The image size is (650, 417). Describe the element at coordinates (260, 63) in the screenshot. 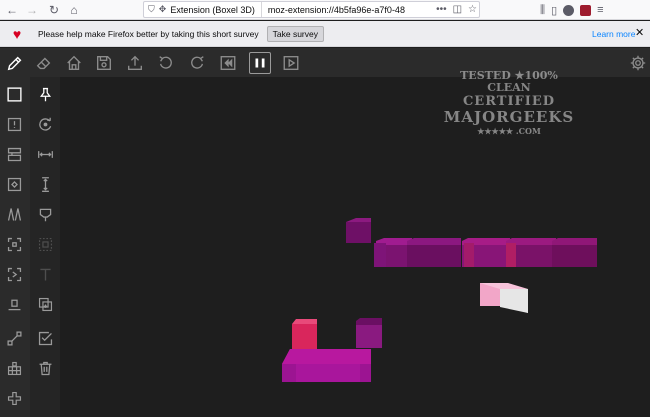

I see `pause-icon` at that location.